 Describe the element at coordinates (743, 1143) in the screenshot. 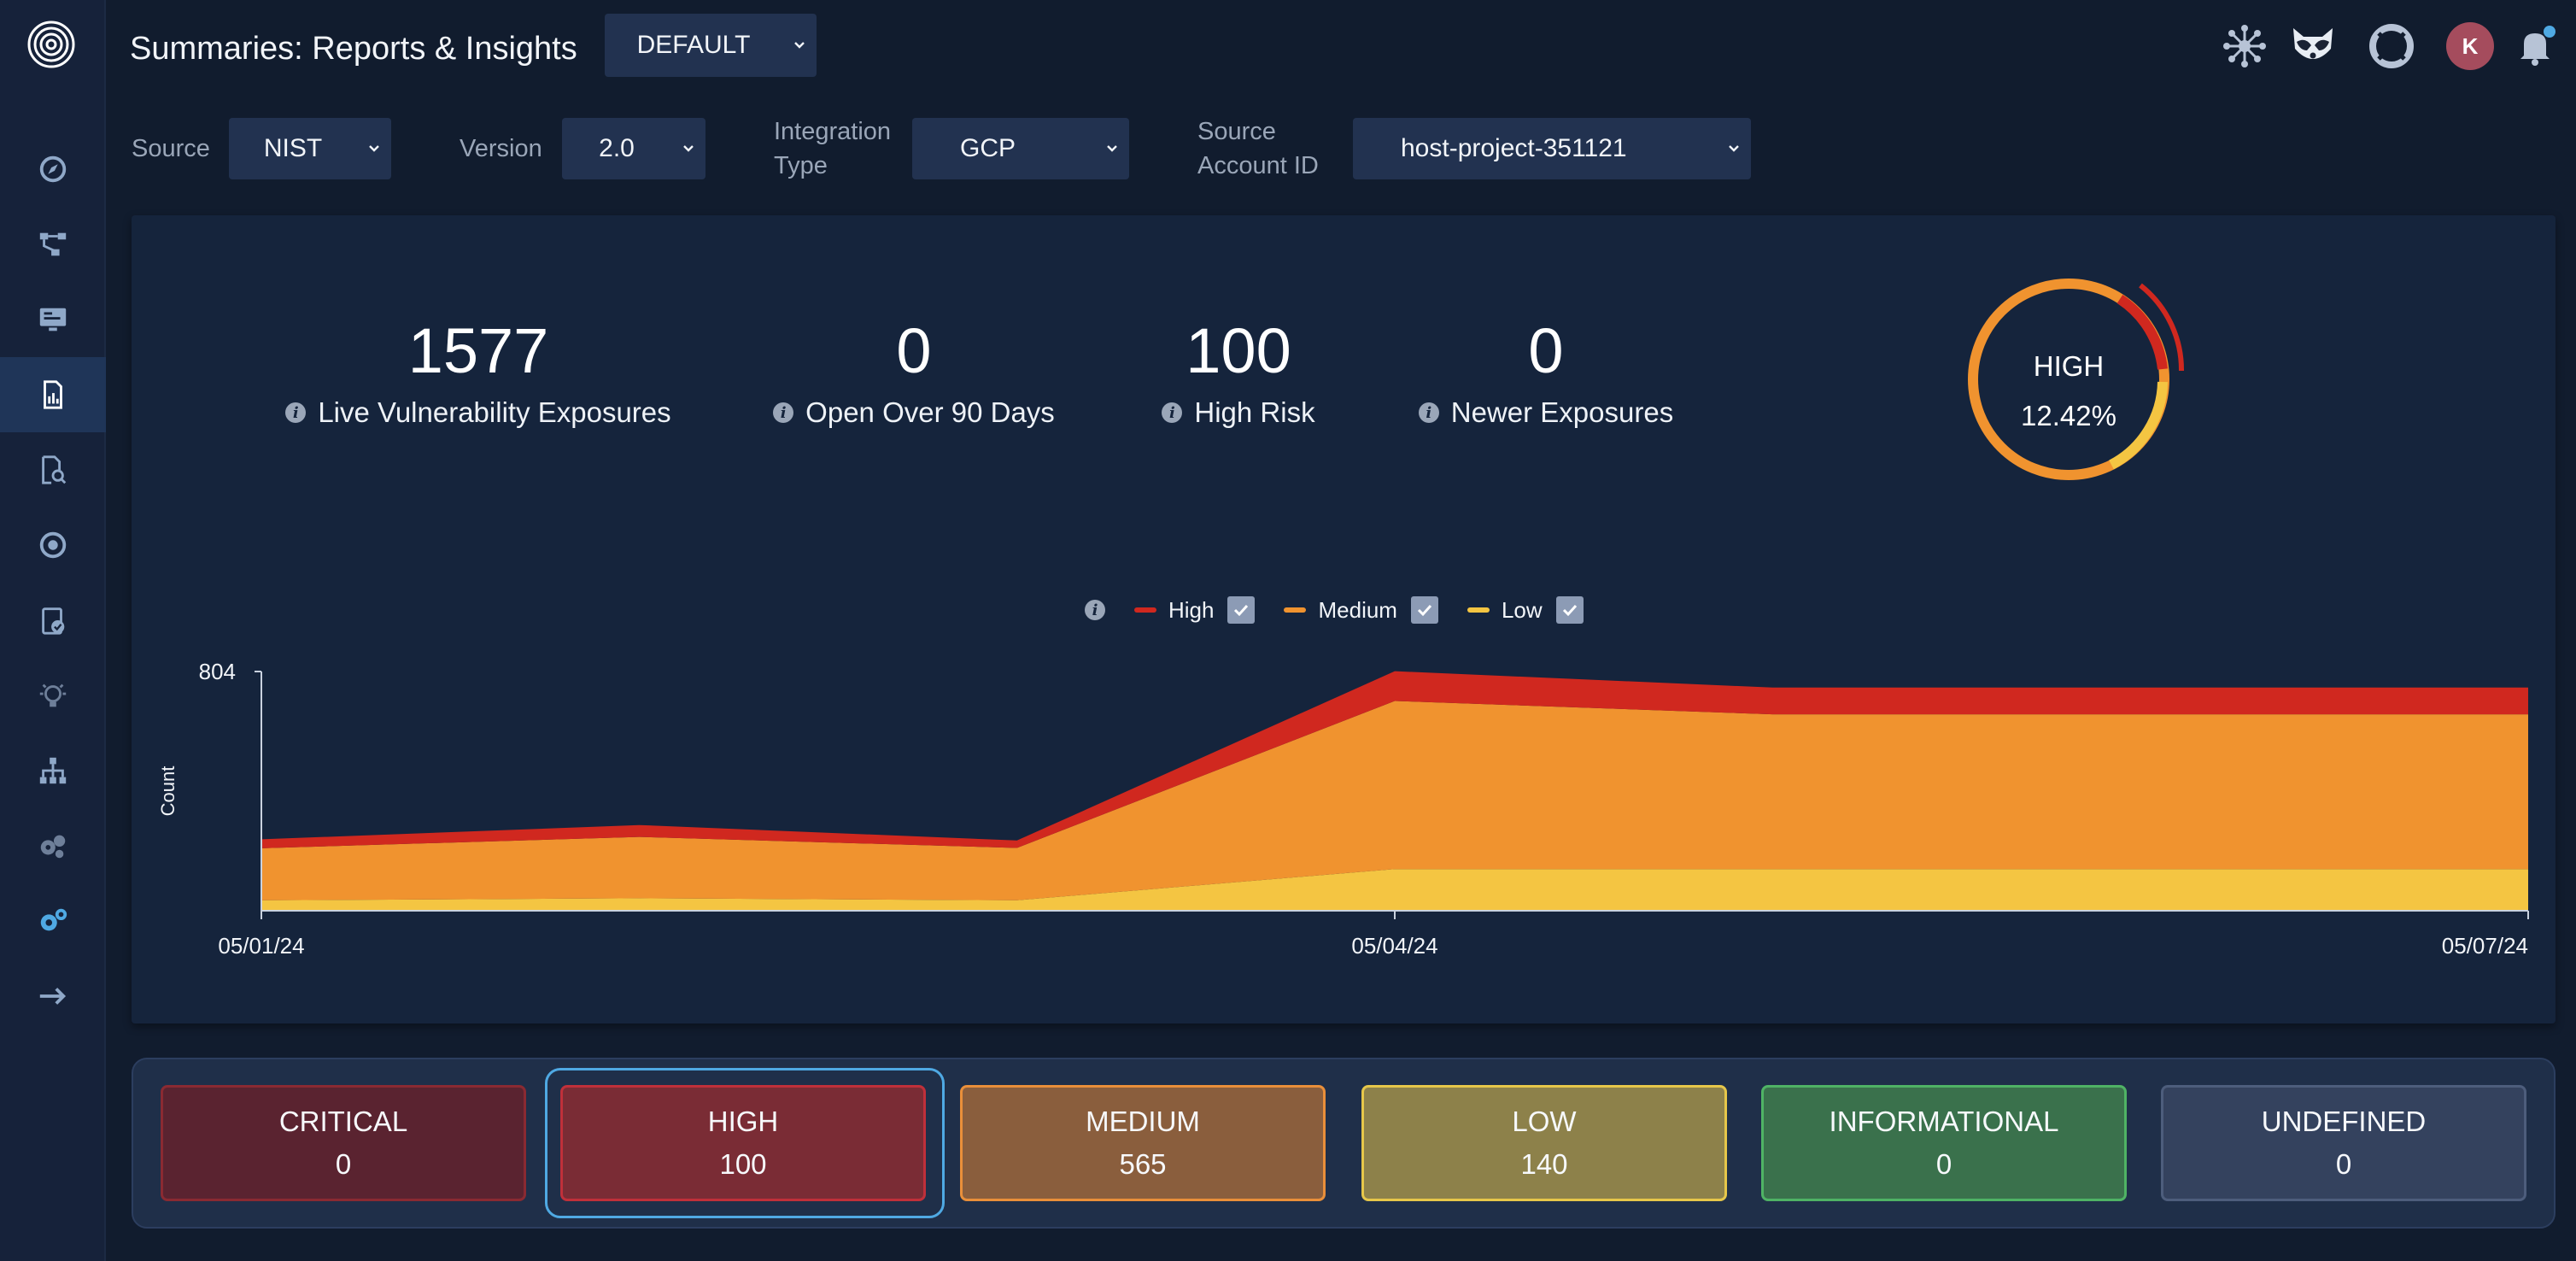

I see `severity-card-high: HIGH 100` at that location.